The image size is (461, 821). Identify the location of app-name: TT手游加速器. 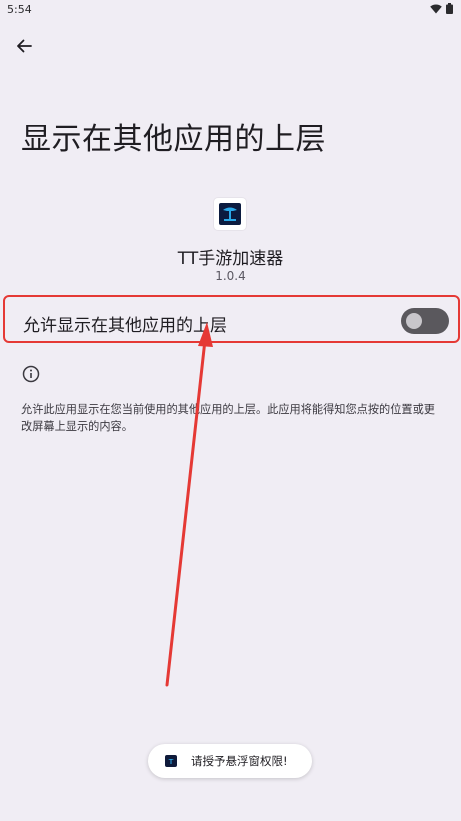
(230, 259).